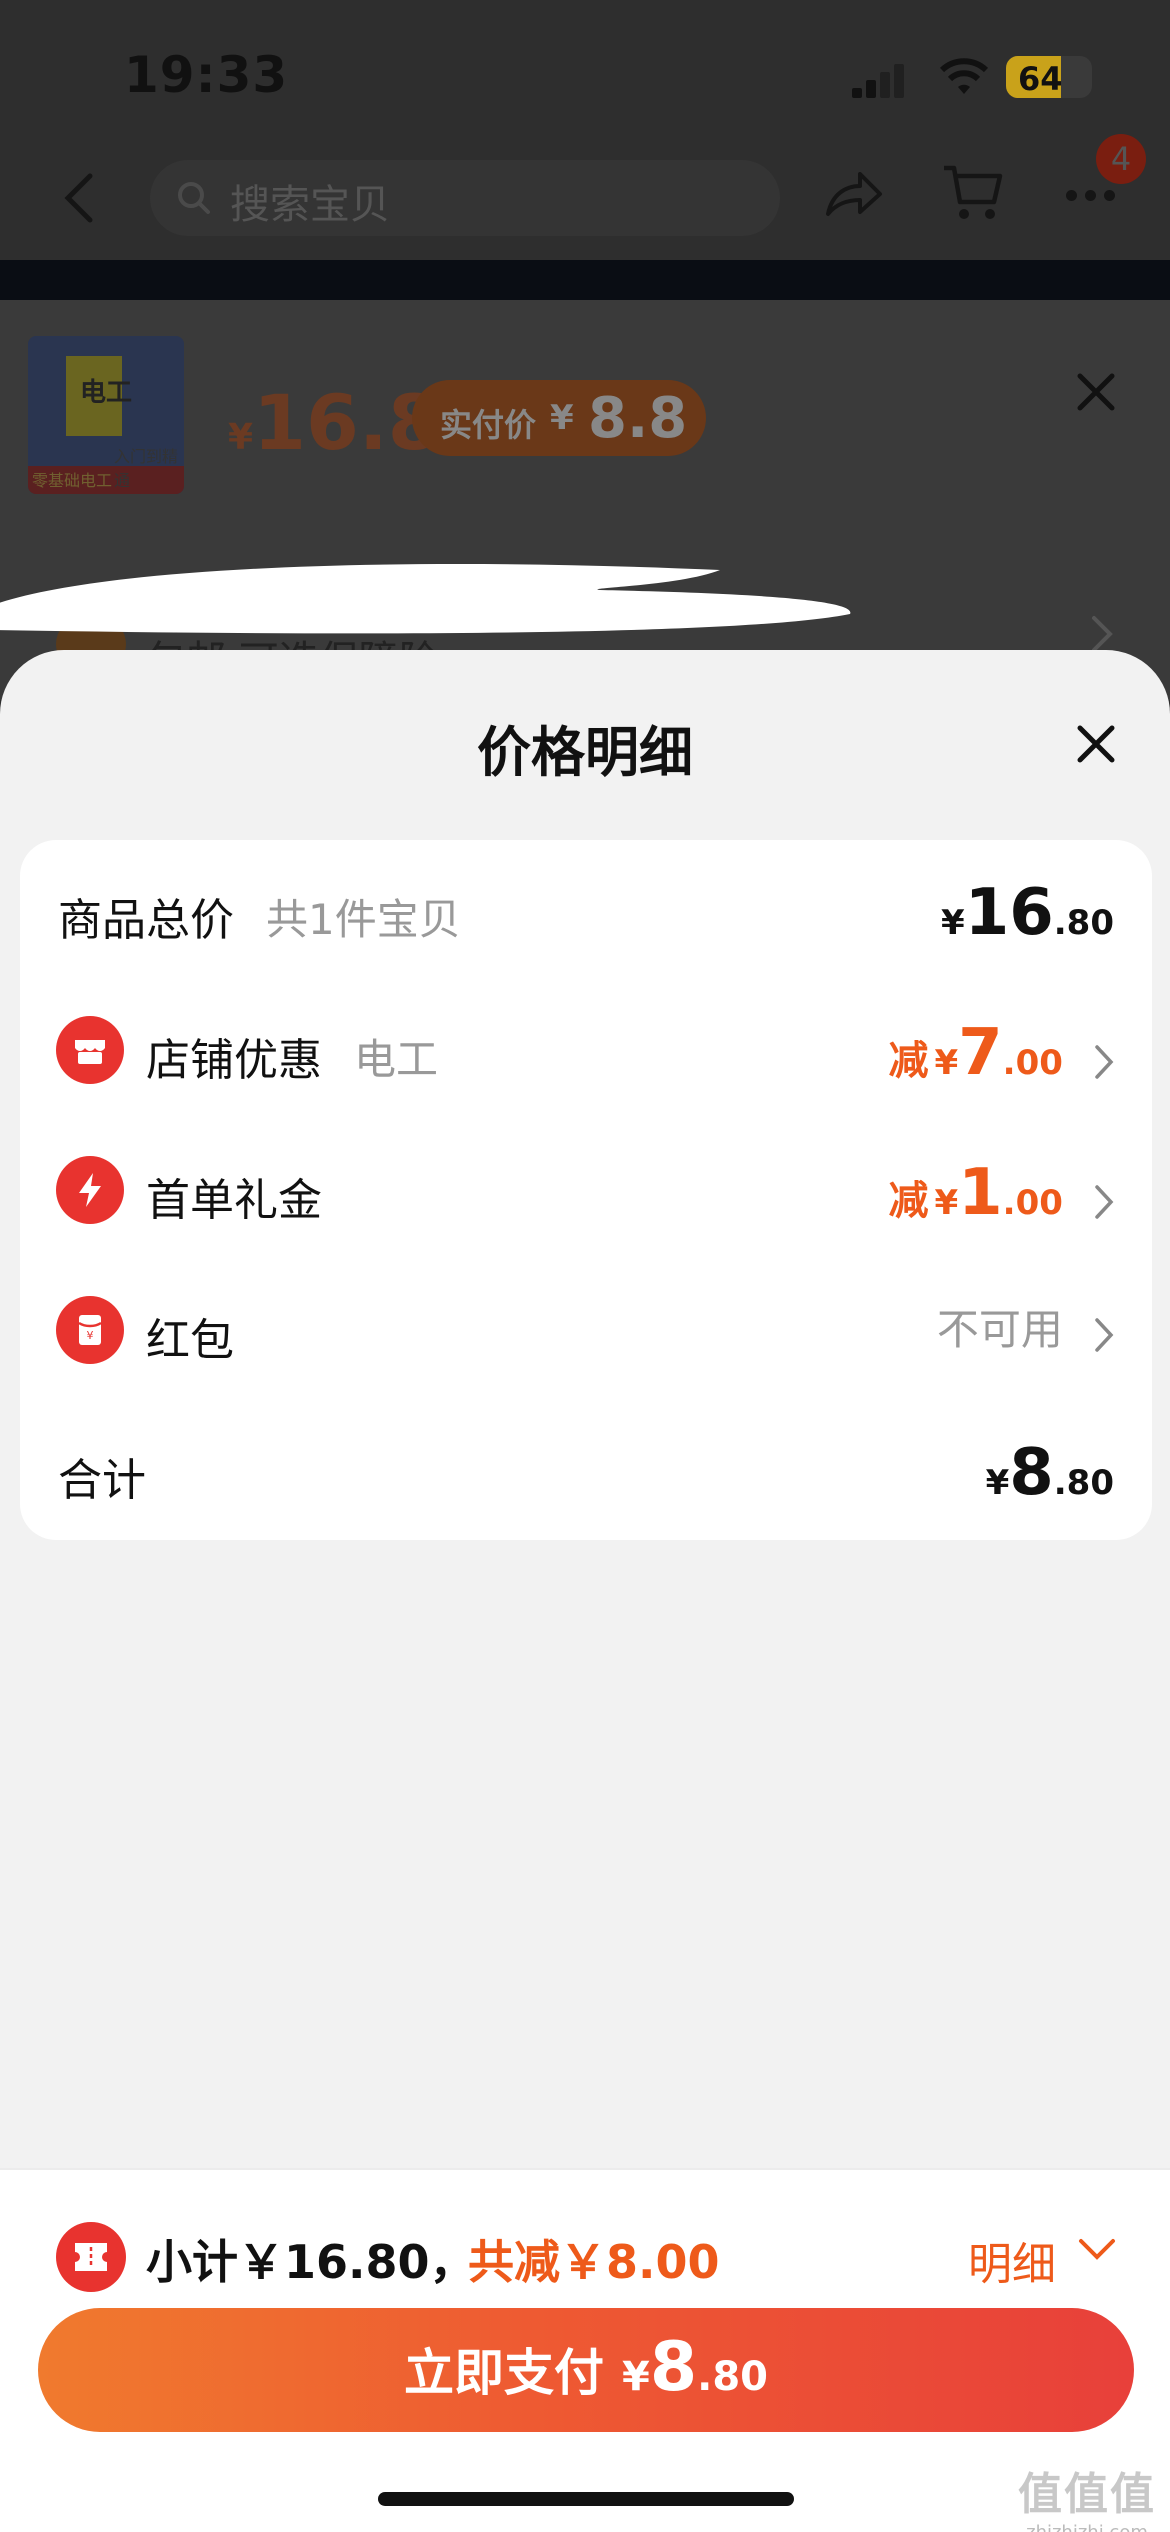  Describe the element at coordinates (1009, 913) in the screenshot. I see `amount-integer: 16` at that location.